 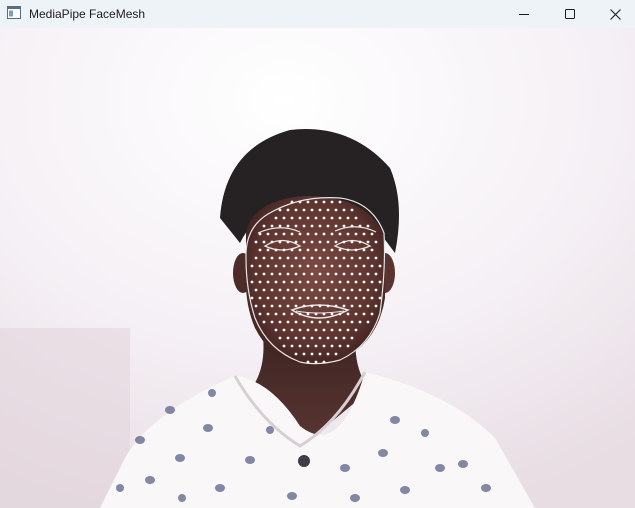 What do you see at coordinates (613, 14) in the screenshot?
I see `close-button` at bounding box center [613, 14].